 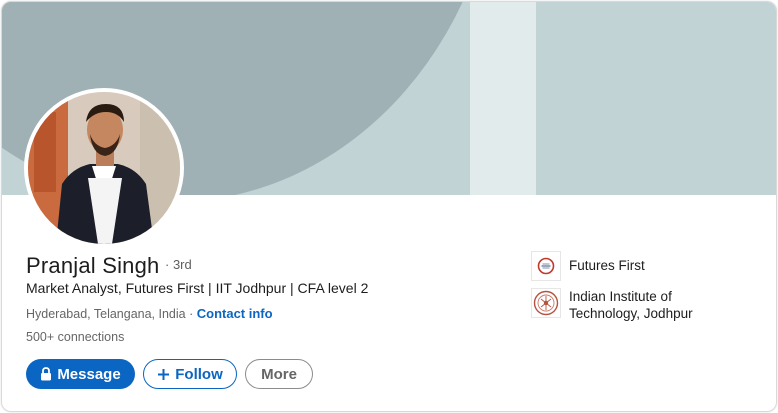 What do you see at coordinates (235, 313) in the screenshot?
I see `contact-info-link: Contact info` at bounding box center [235, 313].